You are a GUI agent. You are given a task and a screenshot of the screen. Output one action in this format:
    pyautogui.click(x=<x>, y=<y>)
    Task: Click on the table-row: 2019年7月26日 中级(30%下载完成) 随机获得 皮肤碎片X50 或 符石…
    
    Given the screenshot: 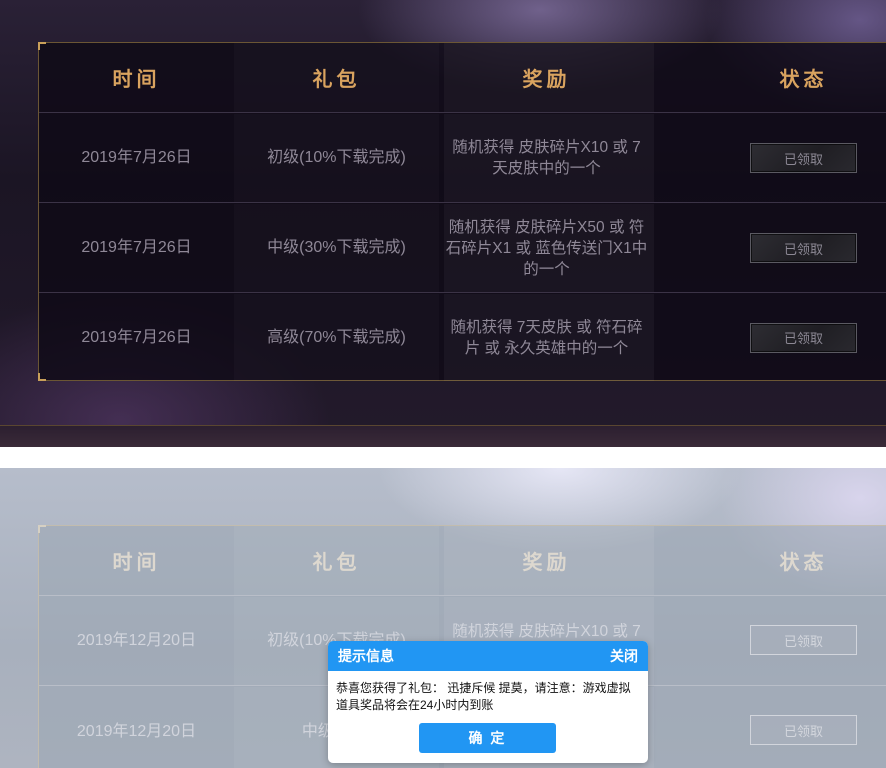 What is the action you would take?
    pyautogui.click(x=462, y=248)
    